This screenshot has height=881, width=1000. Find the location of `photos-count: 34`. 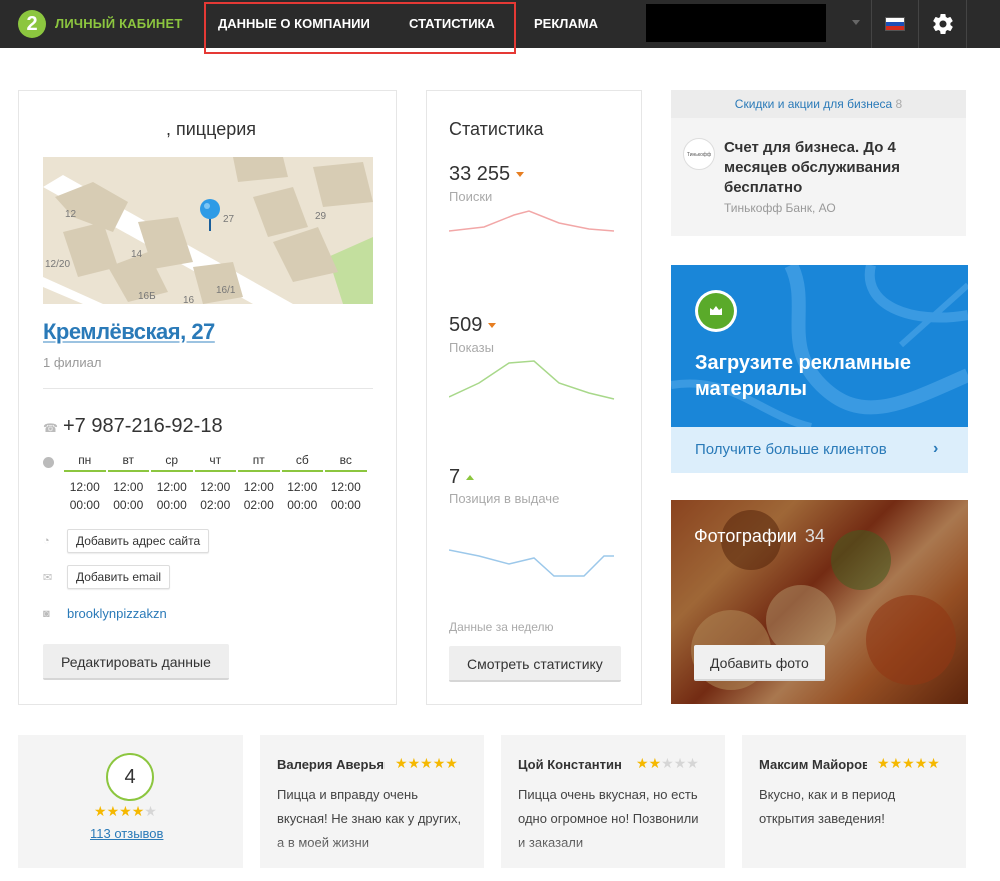

photos-count: 34 is located at coordinates (814, 536).